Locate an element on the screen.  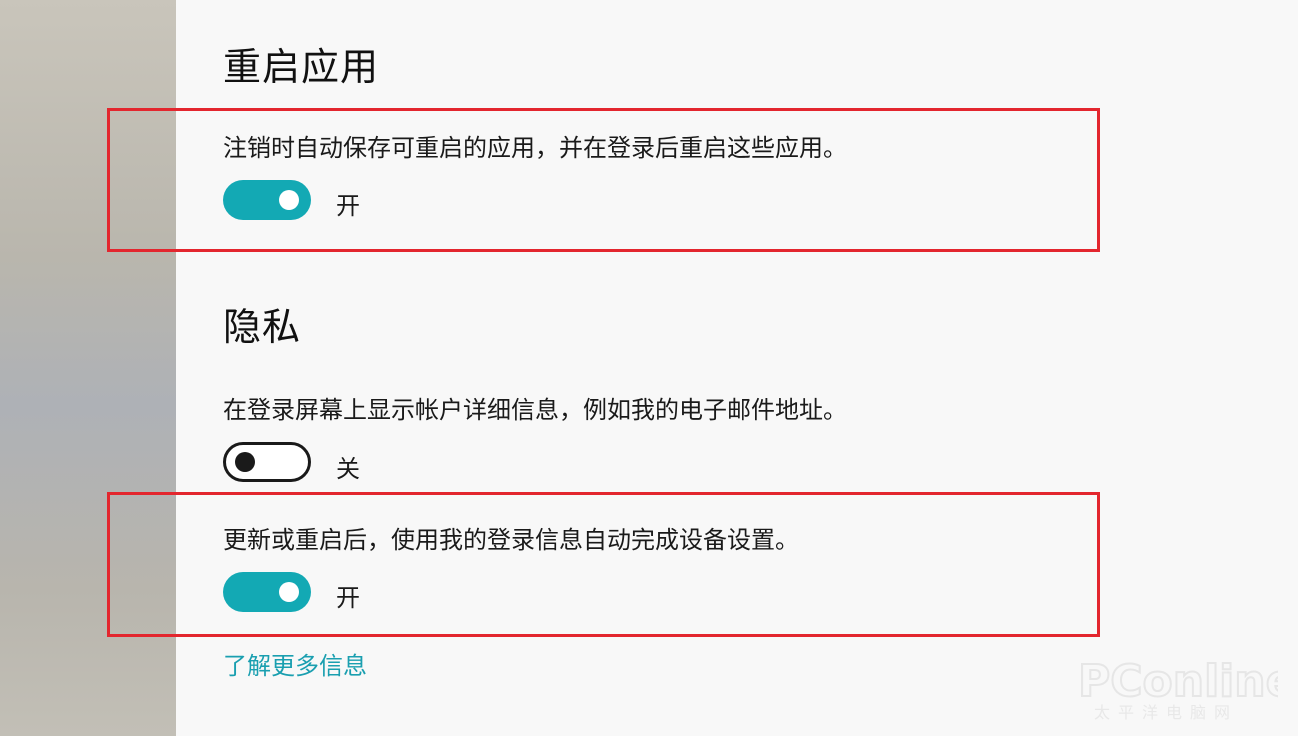
restart-apps-toggle-label: 开 is located at coordinates (348, 206).